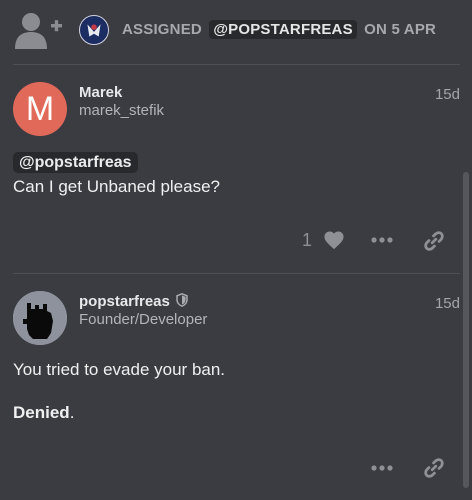 This screenshot has width=472, height=500. I want to click on post-body-bold: Denied, so click(41, 412).